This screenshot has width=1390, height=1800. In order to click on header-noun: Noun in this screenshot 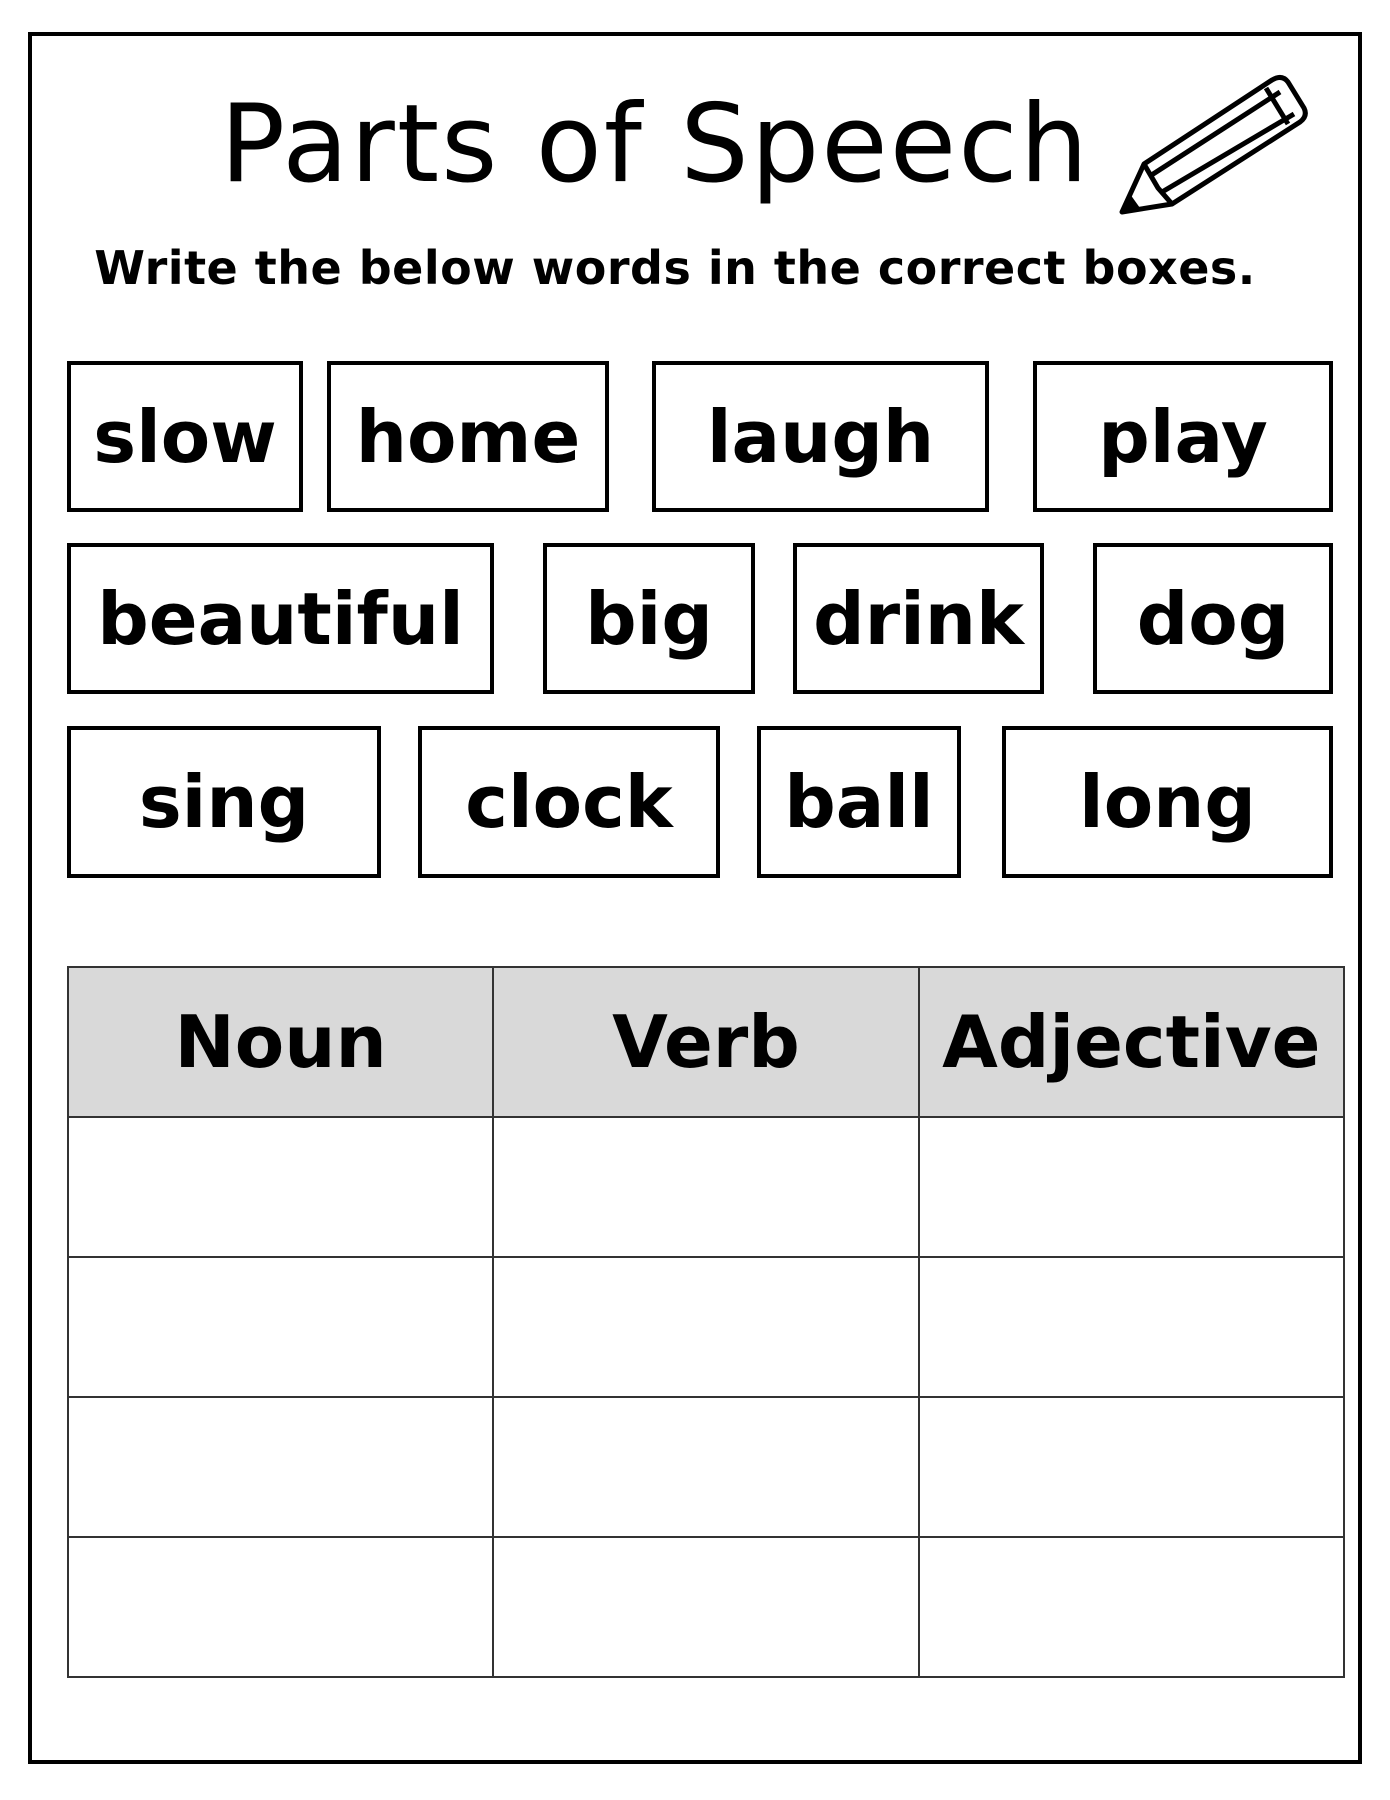, I will do `click(280, 1042)`.